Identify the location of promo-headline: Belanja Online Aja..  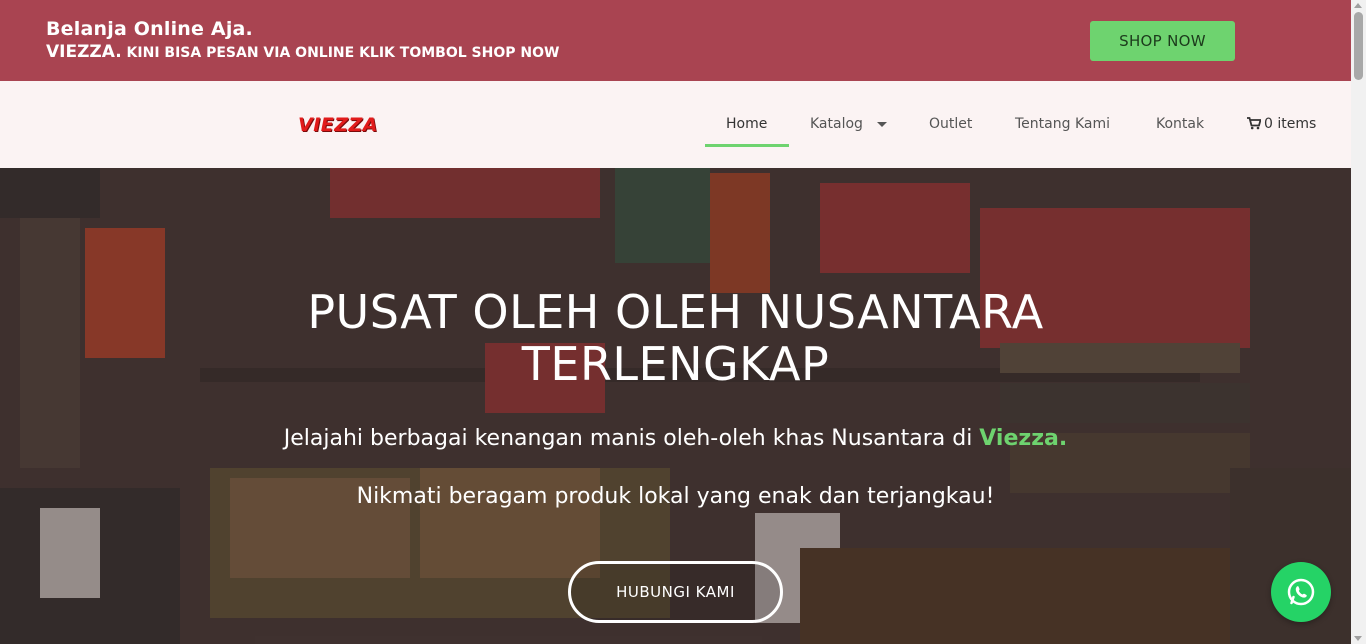
(149, 29).